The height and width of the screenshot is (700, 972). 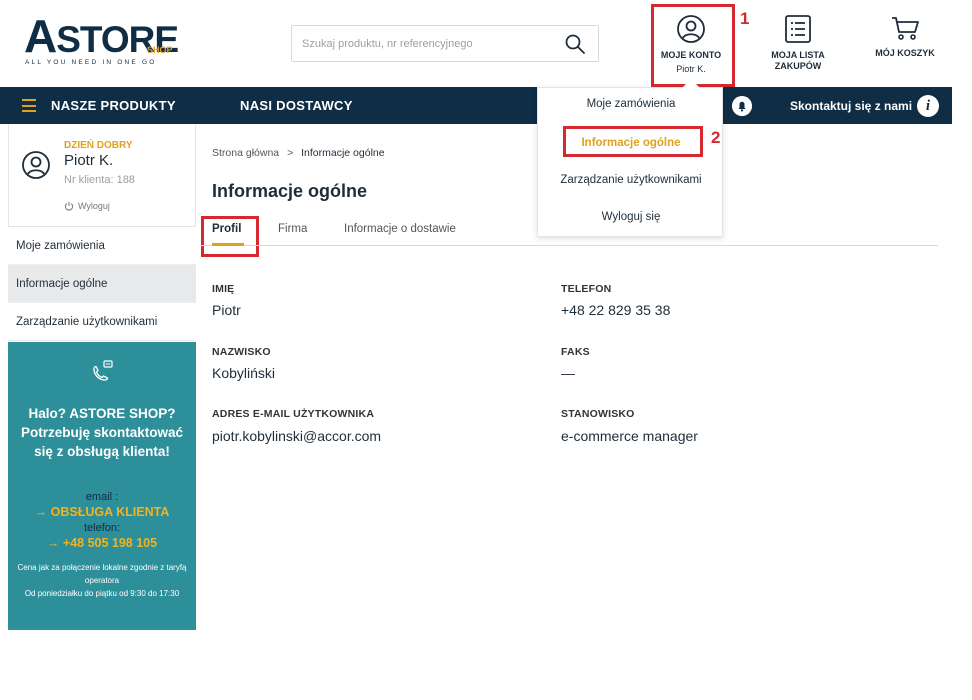 I want to click on page-title: Informacje ogólne, so click(x=290, y=191).